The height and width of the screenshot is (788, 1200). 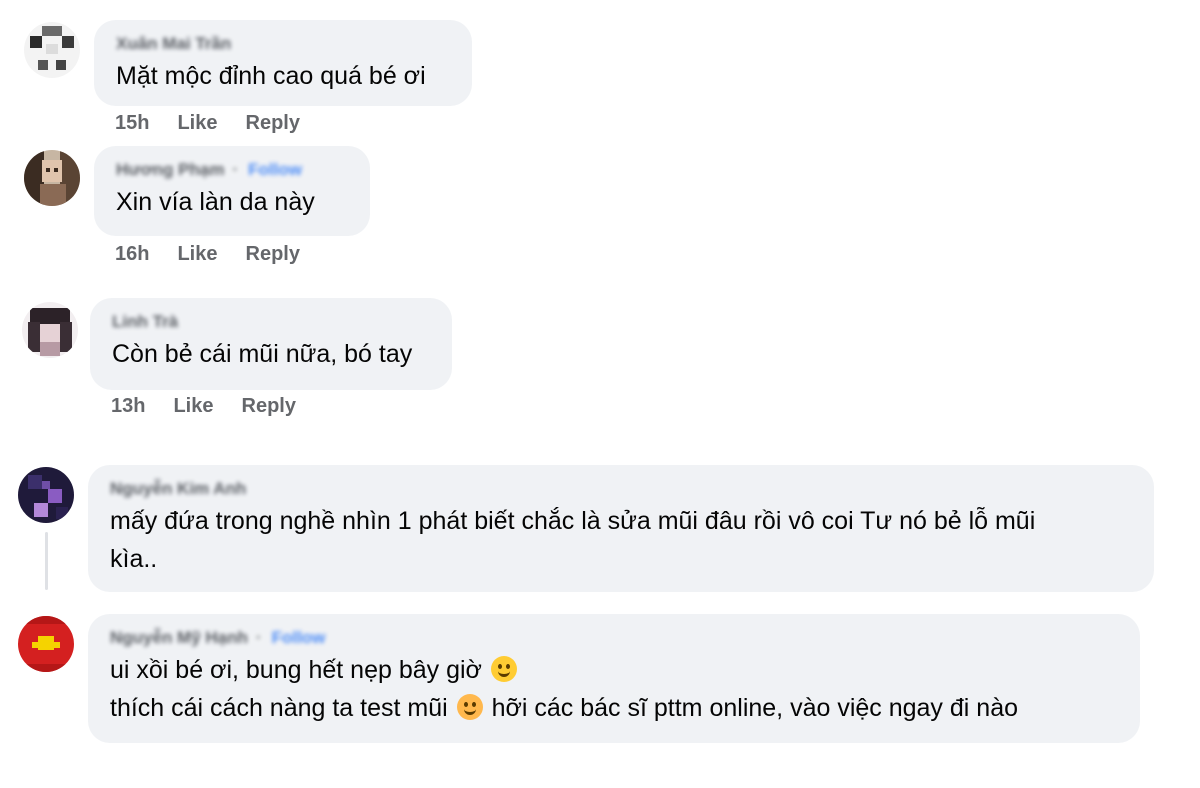 I want to click on comment-time: 16h, so click(x=132, y=254).